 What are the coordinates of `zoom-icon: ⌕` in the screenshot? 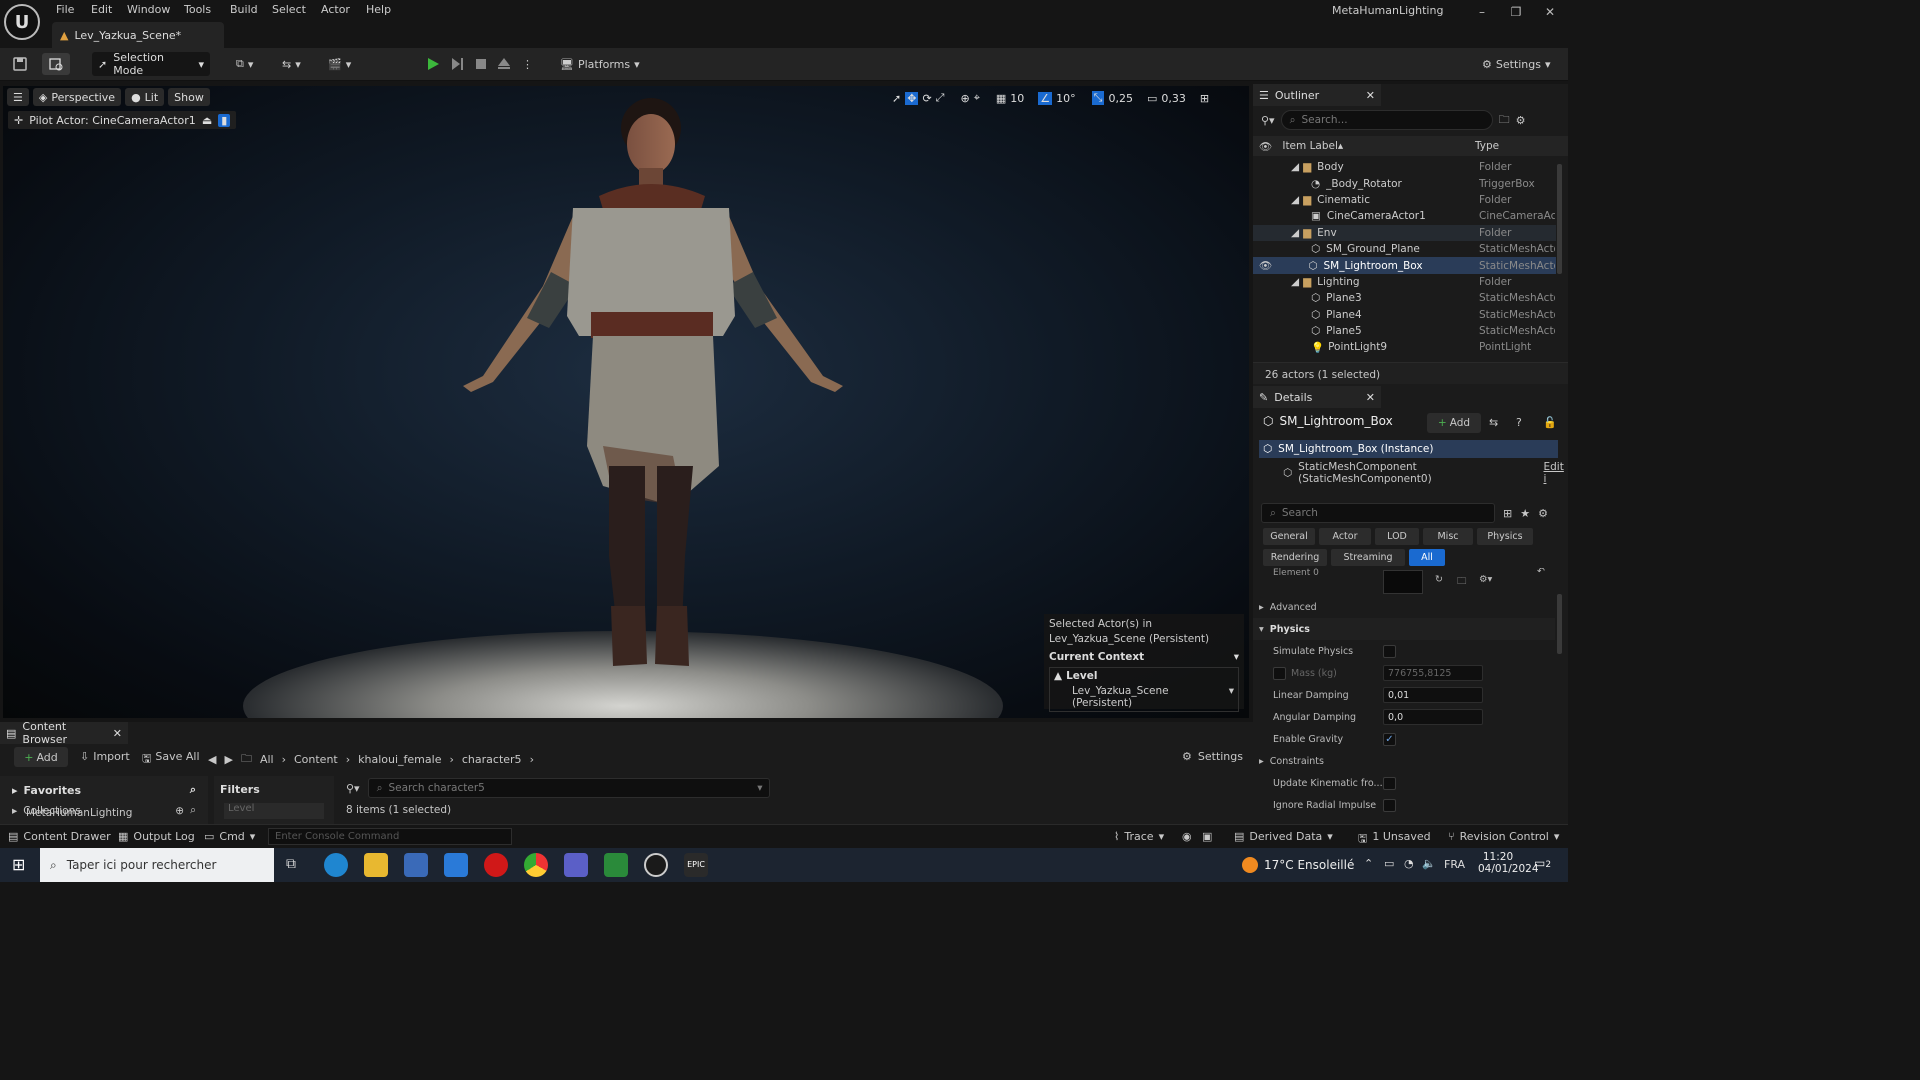 It's located at (193, 810).